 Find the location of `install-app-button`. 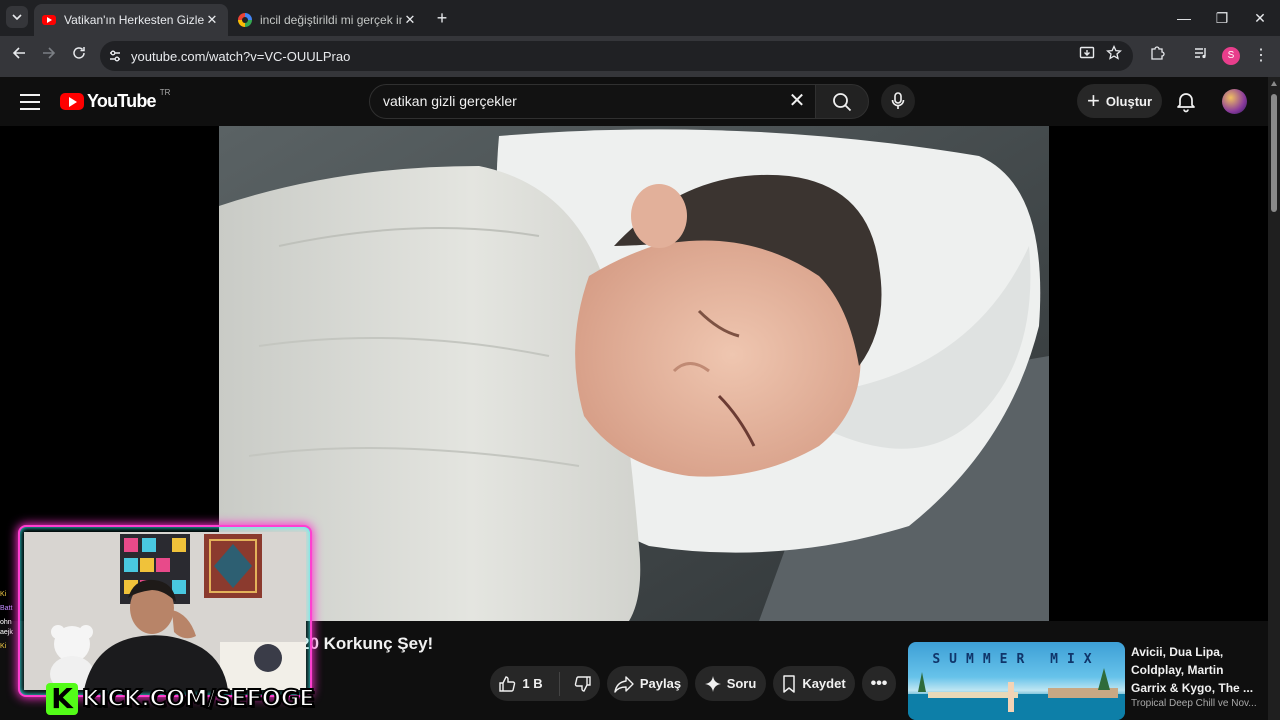

install-app-button is located at coordinates (1087, 56).